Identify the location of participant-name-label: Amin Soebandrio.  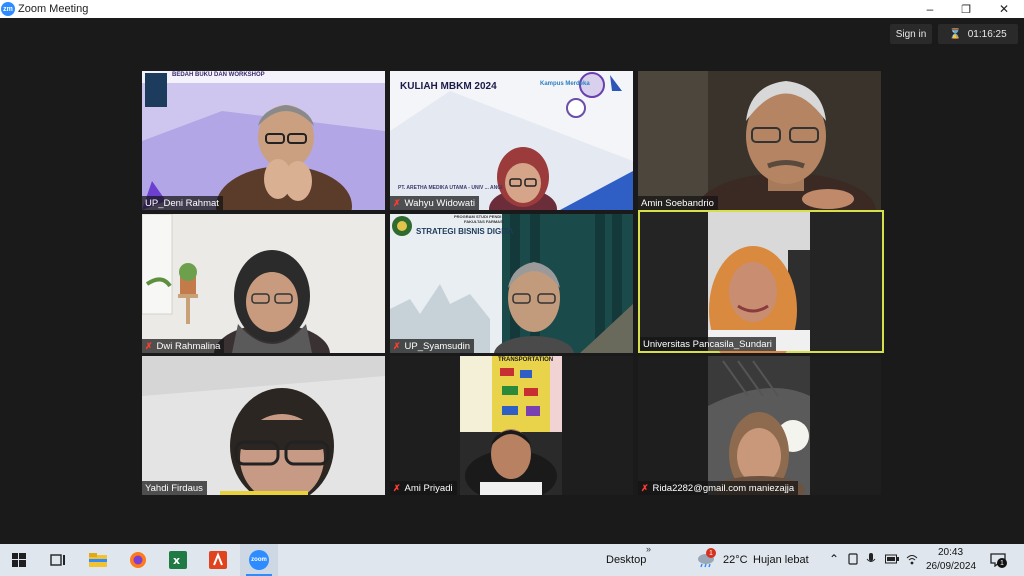
(677, 203).